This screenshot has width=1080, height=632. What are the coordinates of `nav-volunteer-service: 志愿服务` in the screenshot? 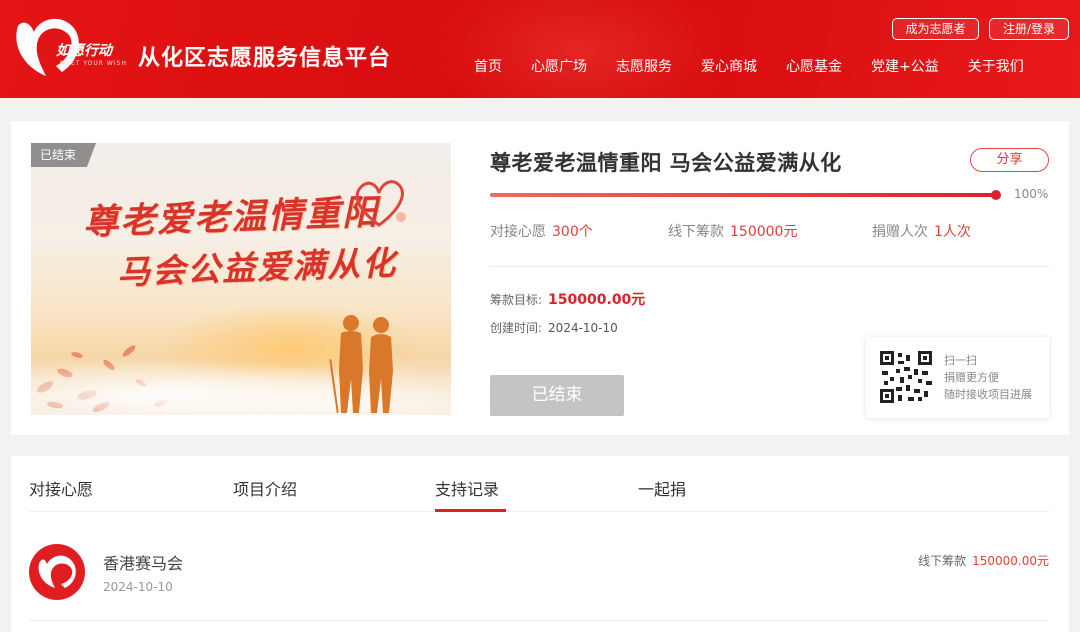 It's located at (644, 66).